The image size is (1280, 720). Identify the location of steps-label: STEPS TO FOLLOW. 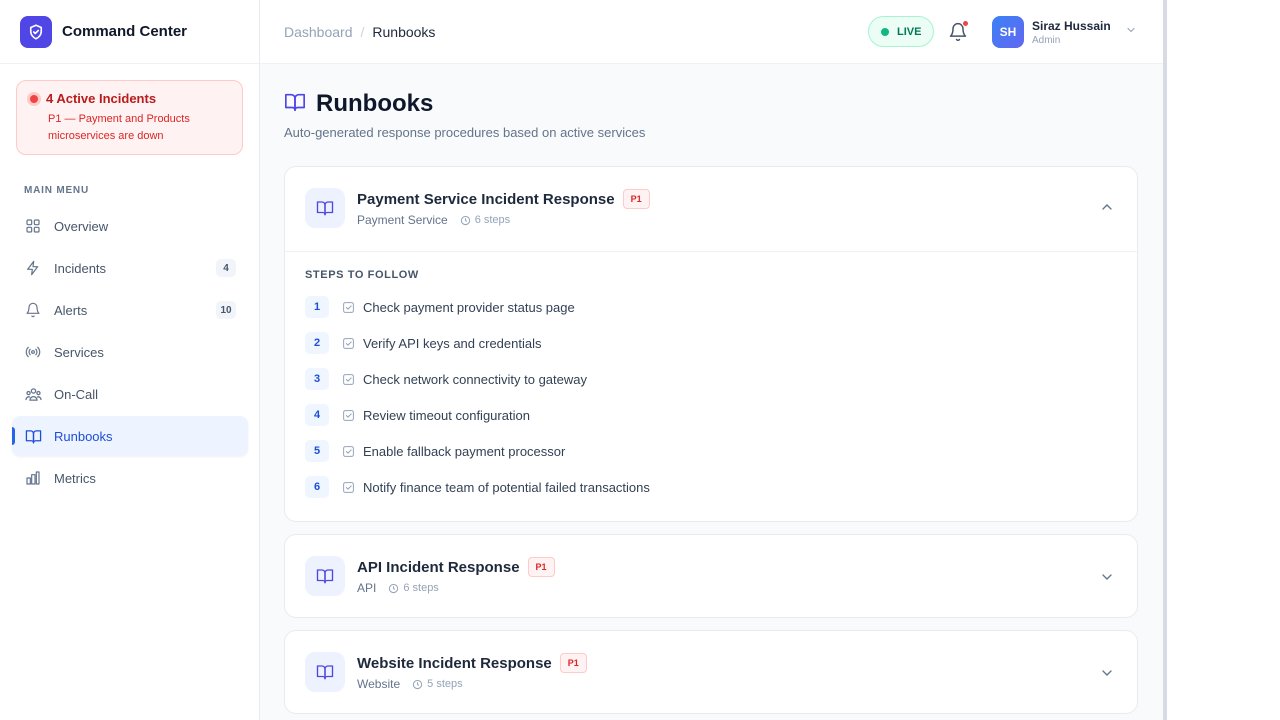
(362, 275).